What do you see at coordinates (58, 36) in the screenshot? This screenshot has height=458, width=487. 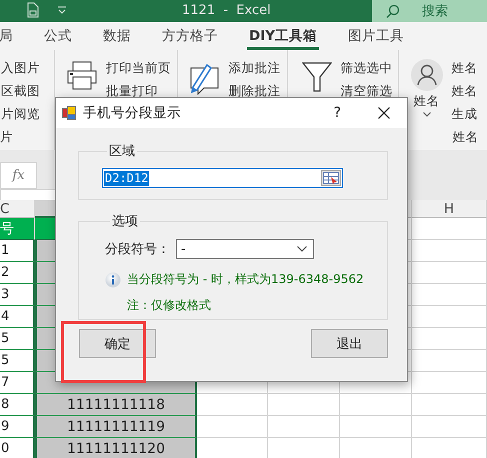 I see `ribbon-tab: 公式` at bounding box center [58, 36].